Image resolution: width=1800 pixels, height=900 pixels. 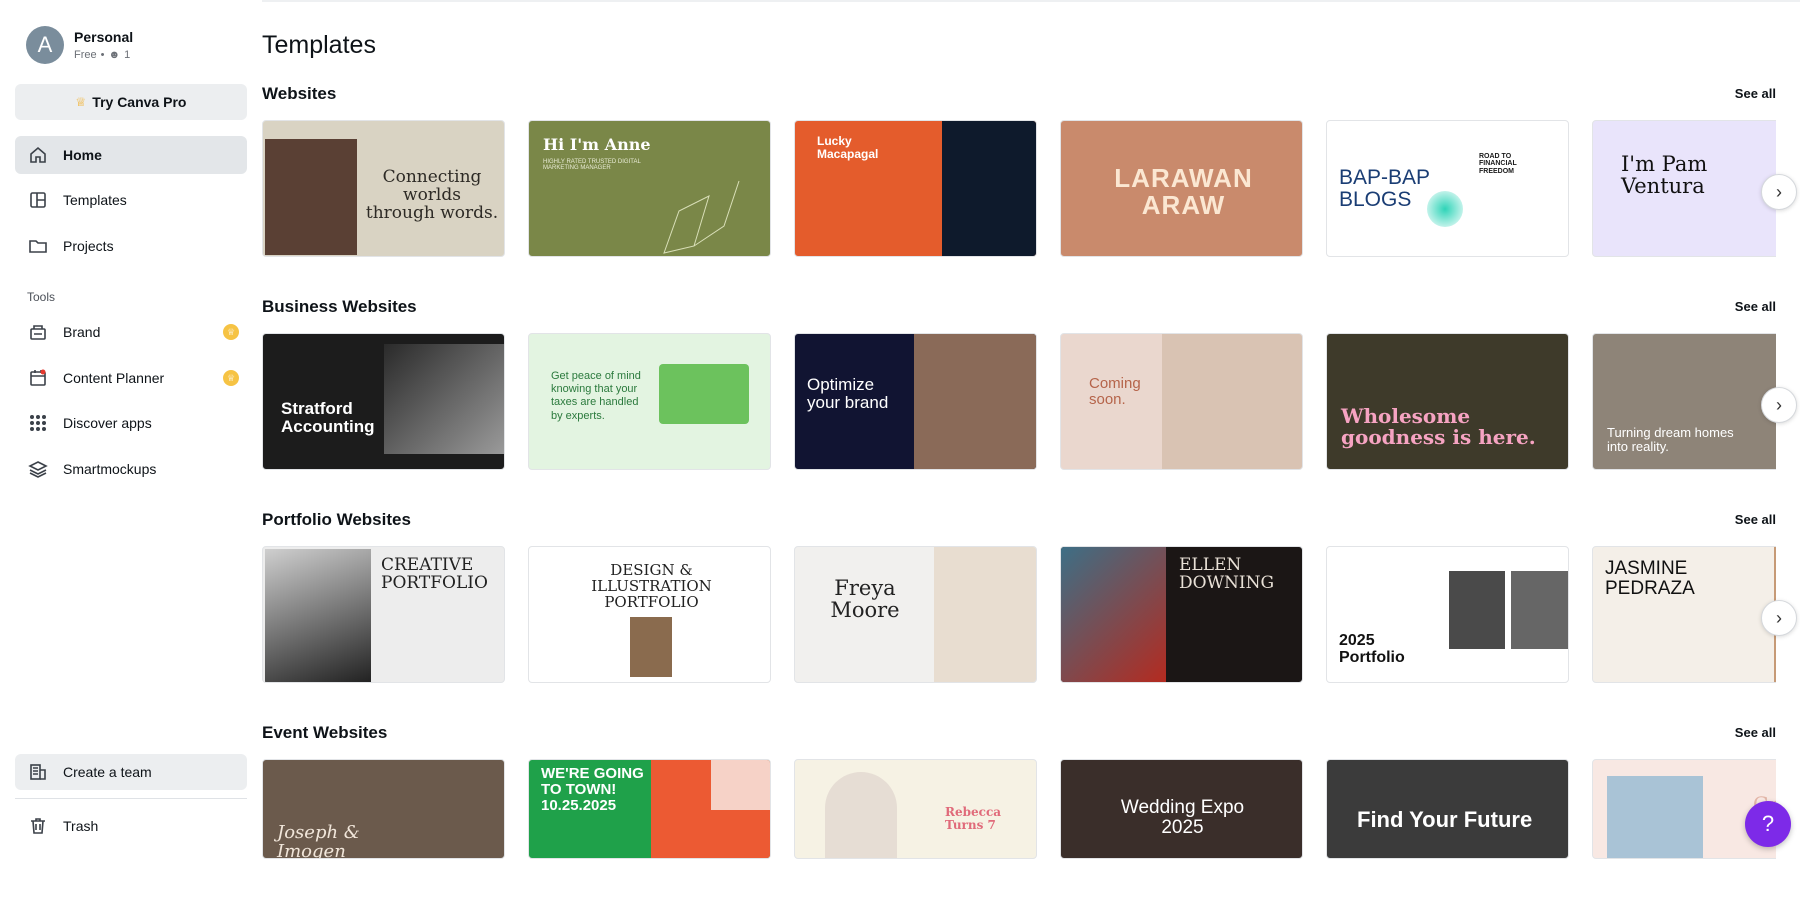 What do you see at coordinates (311, 849) in the screenshot?
I see `card-line: Imogen` at bounding box center [311, 849].